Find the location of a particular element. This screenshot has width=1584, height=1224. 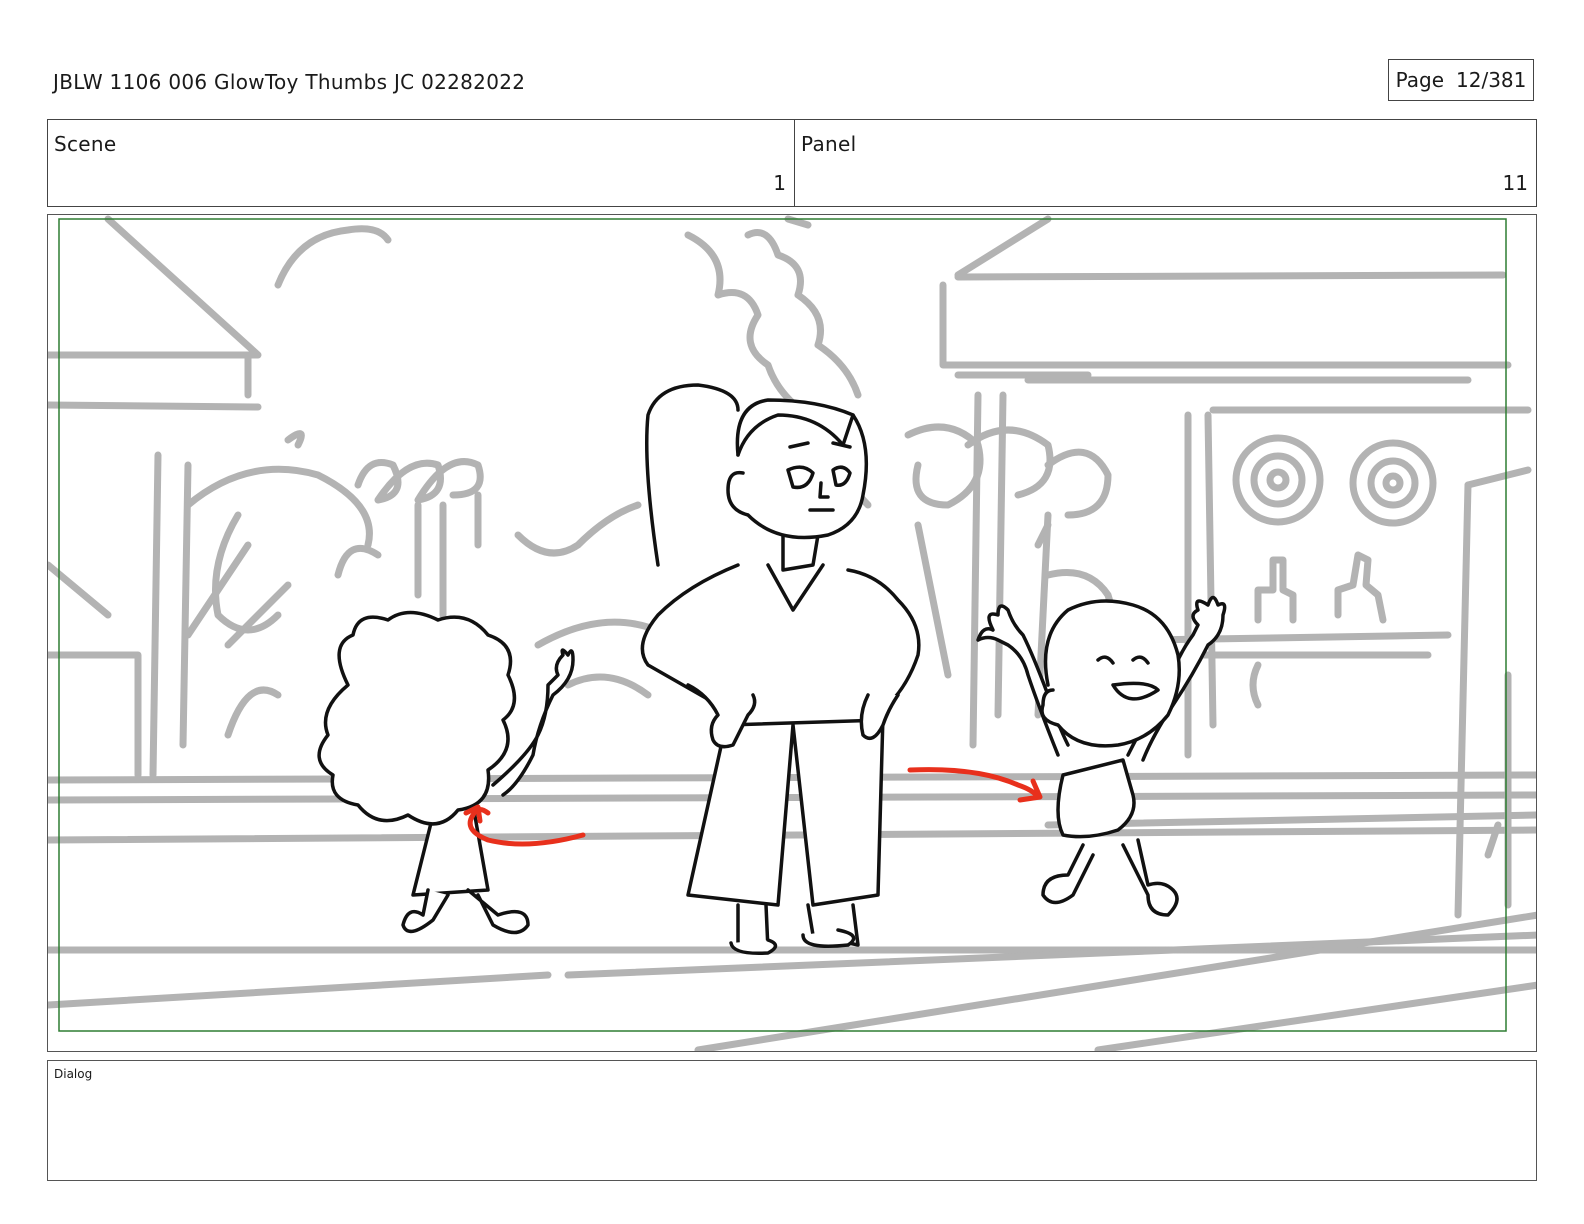

woman-figure is located at coordinates (780, 669).